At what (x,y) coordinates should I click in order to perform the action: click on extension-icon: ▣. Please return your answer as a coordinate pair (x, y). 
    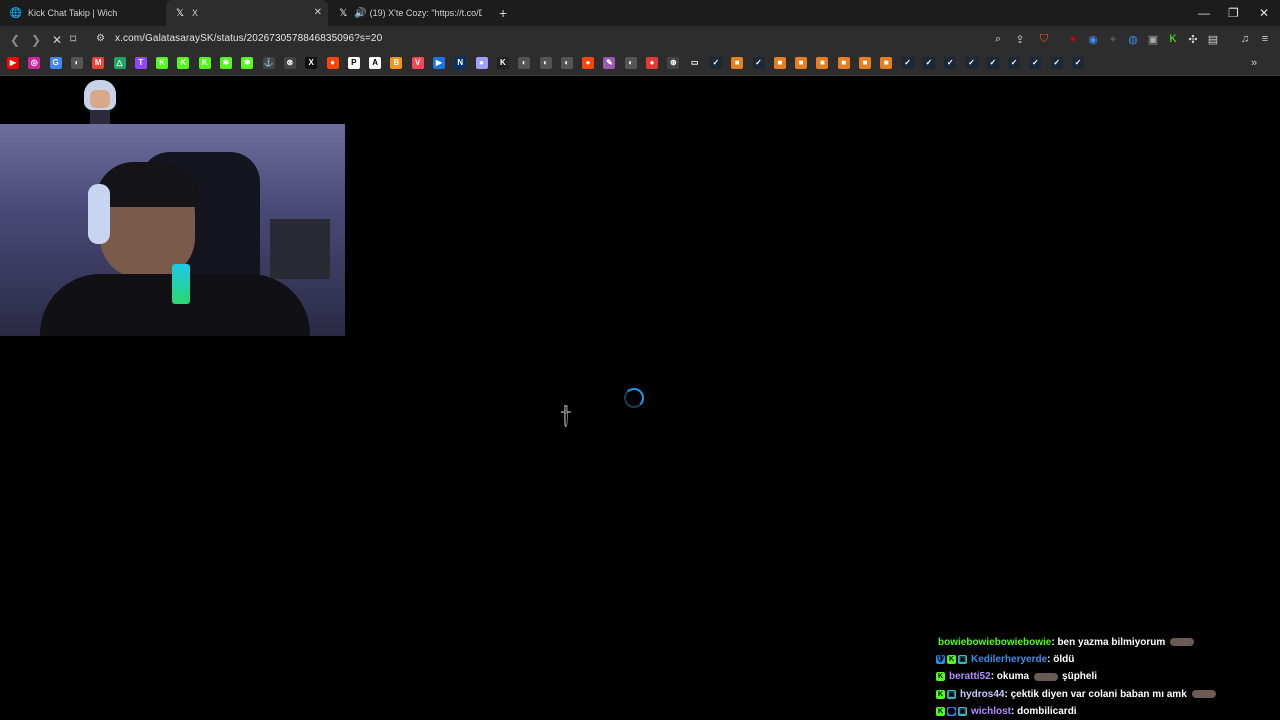
    Looking at the image, I should click on (1153, 39).